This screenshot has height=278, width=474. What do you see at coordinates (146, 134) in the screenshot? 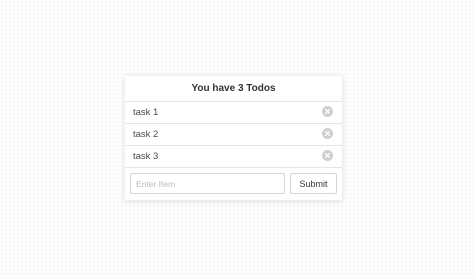
I see `todo-item-label: task 2` at bounding box center [146, 134].